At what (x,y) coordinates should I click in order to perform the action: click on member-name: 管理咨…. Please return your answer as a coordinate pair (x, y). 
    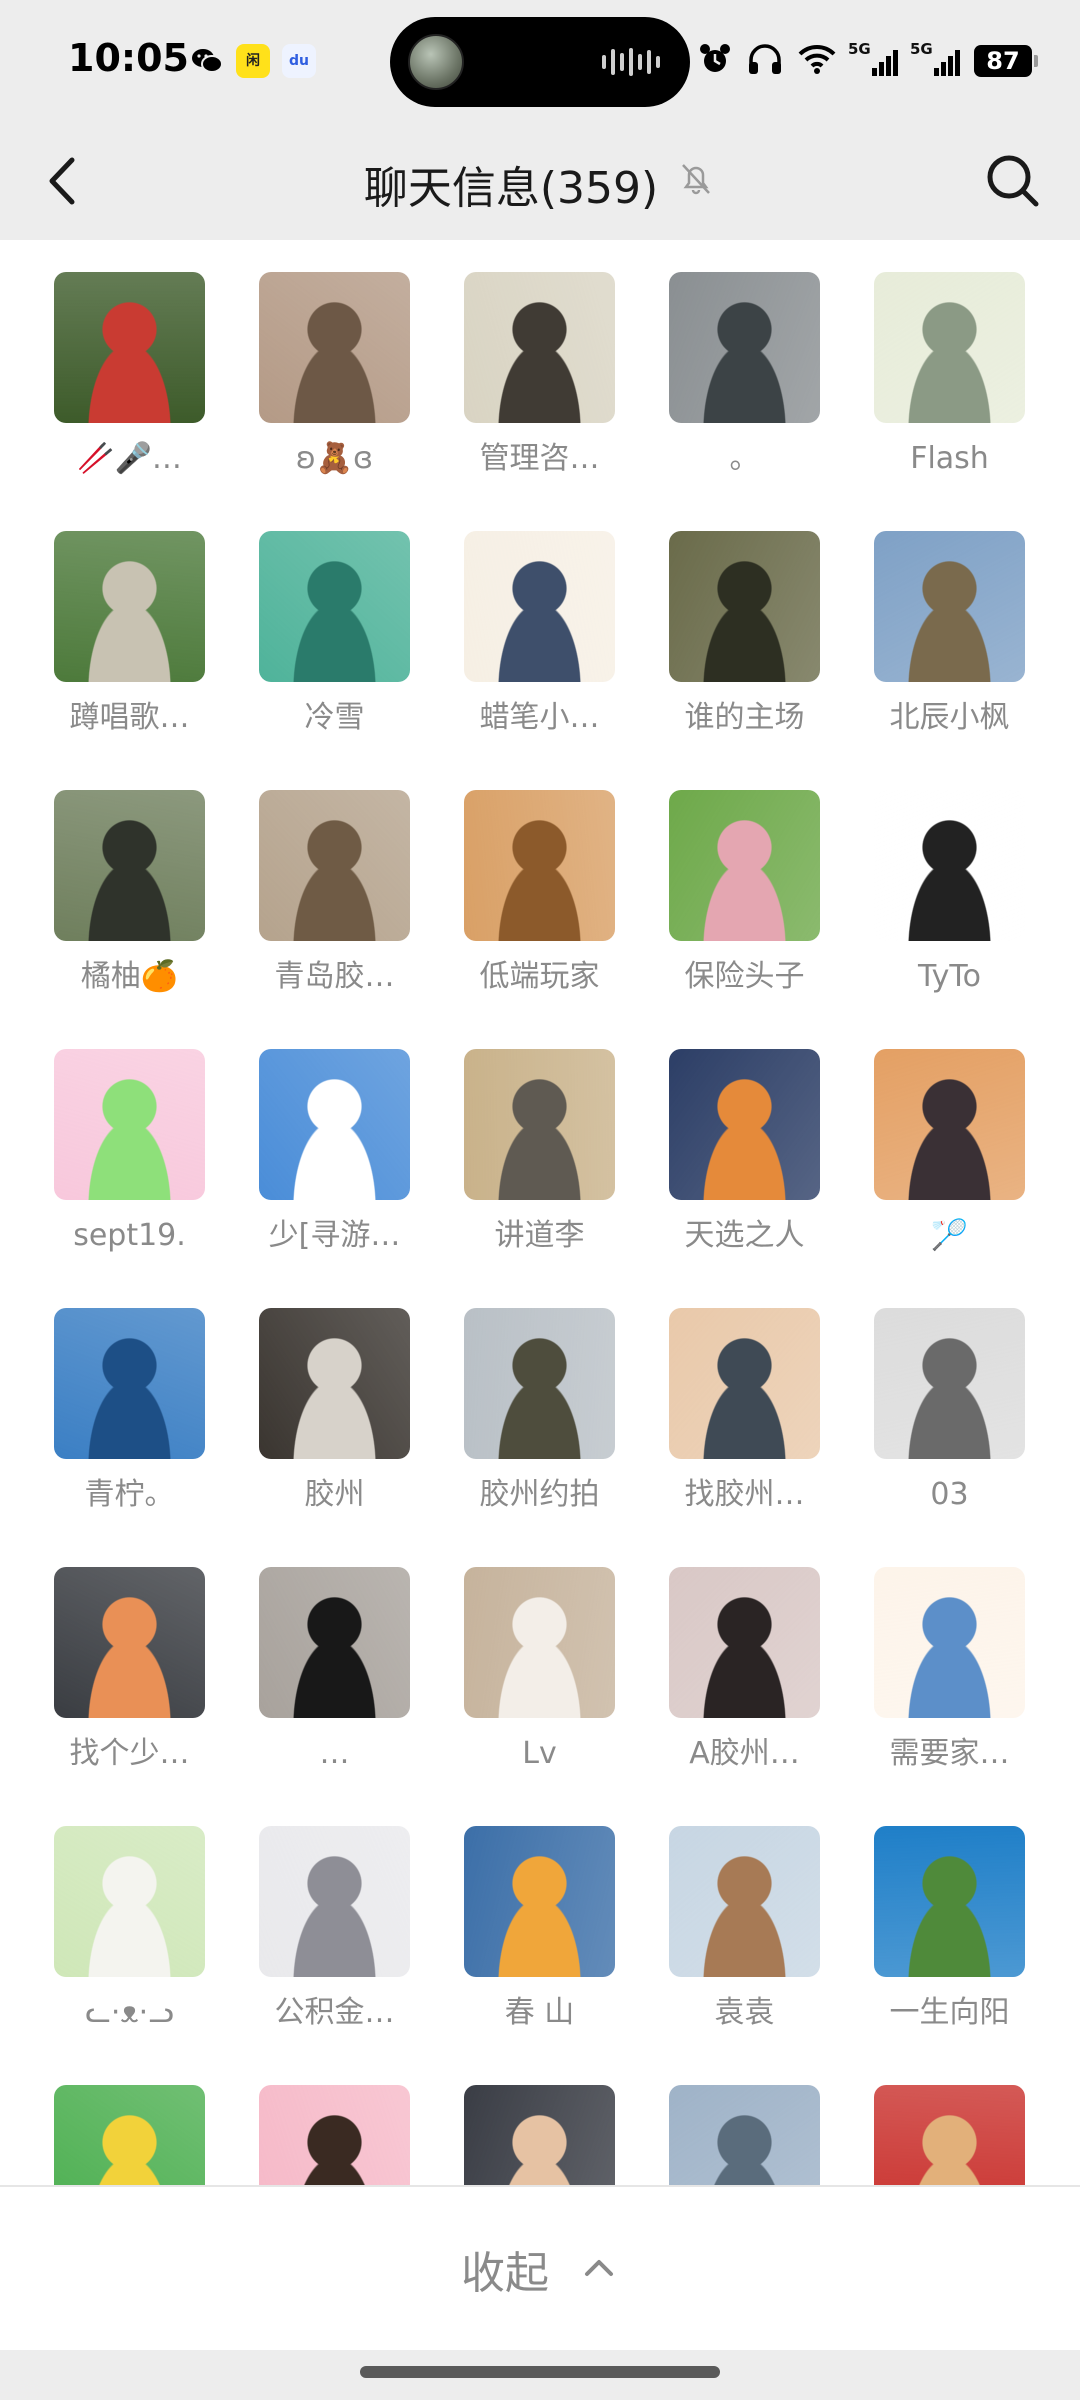
    Looking at the image, I should click on (539, 458).